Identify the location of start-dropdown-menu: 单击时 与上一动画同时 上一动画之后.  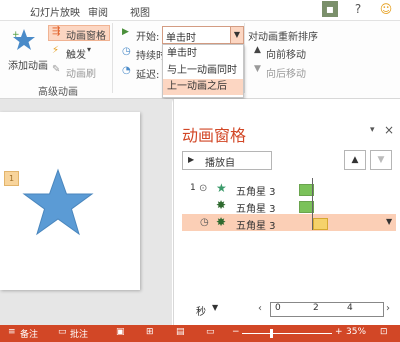
(203, 71).